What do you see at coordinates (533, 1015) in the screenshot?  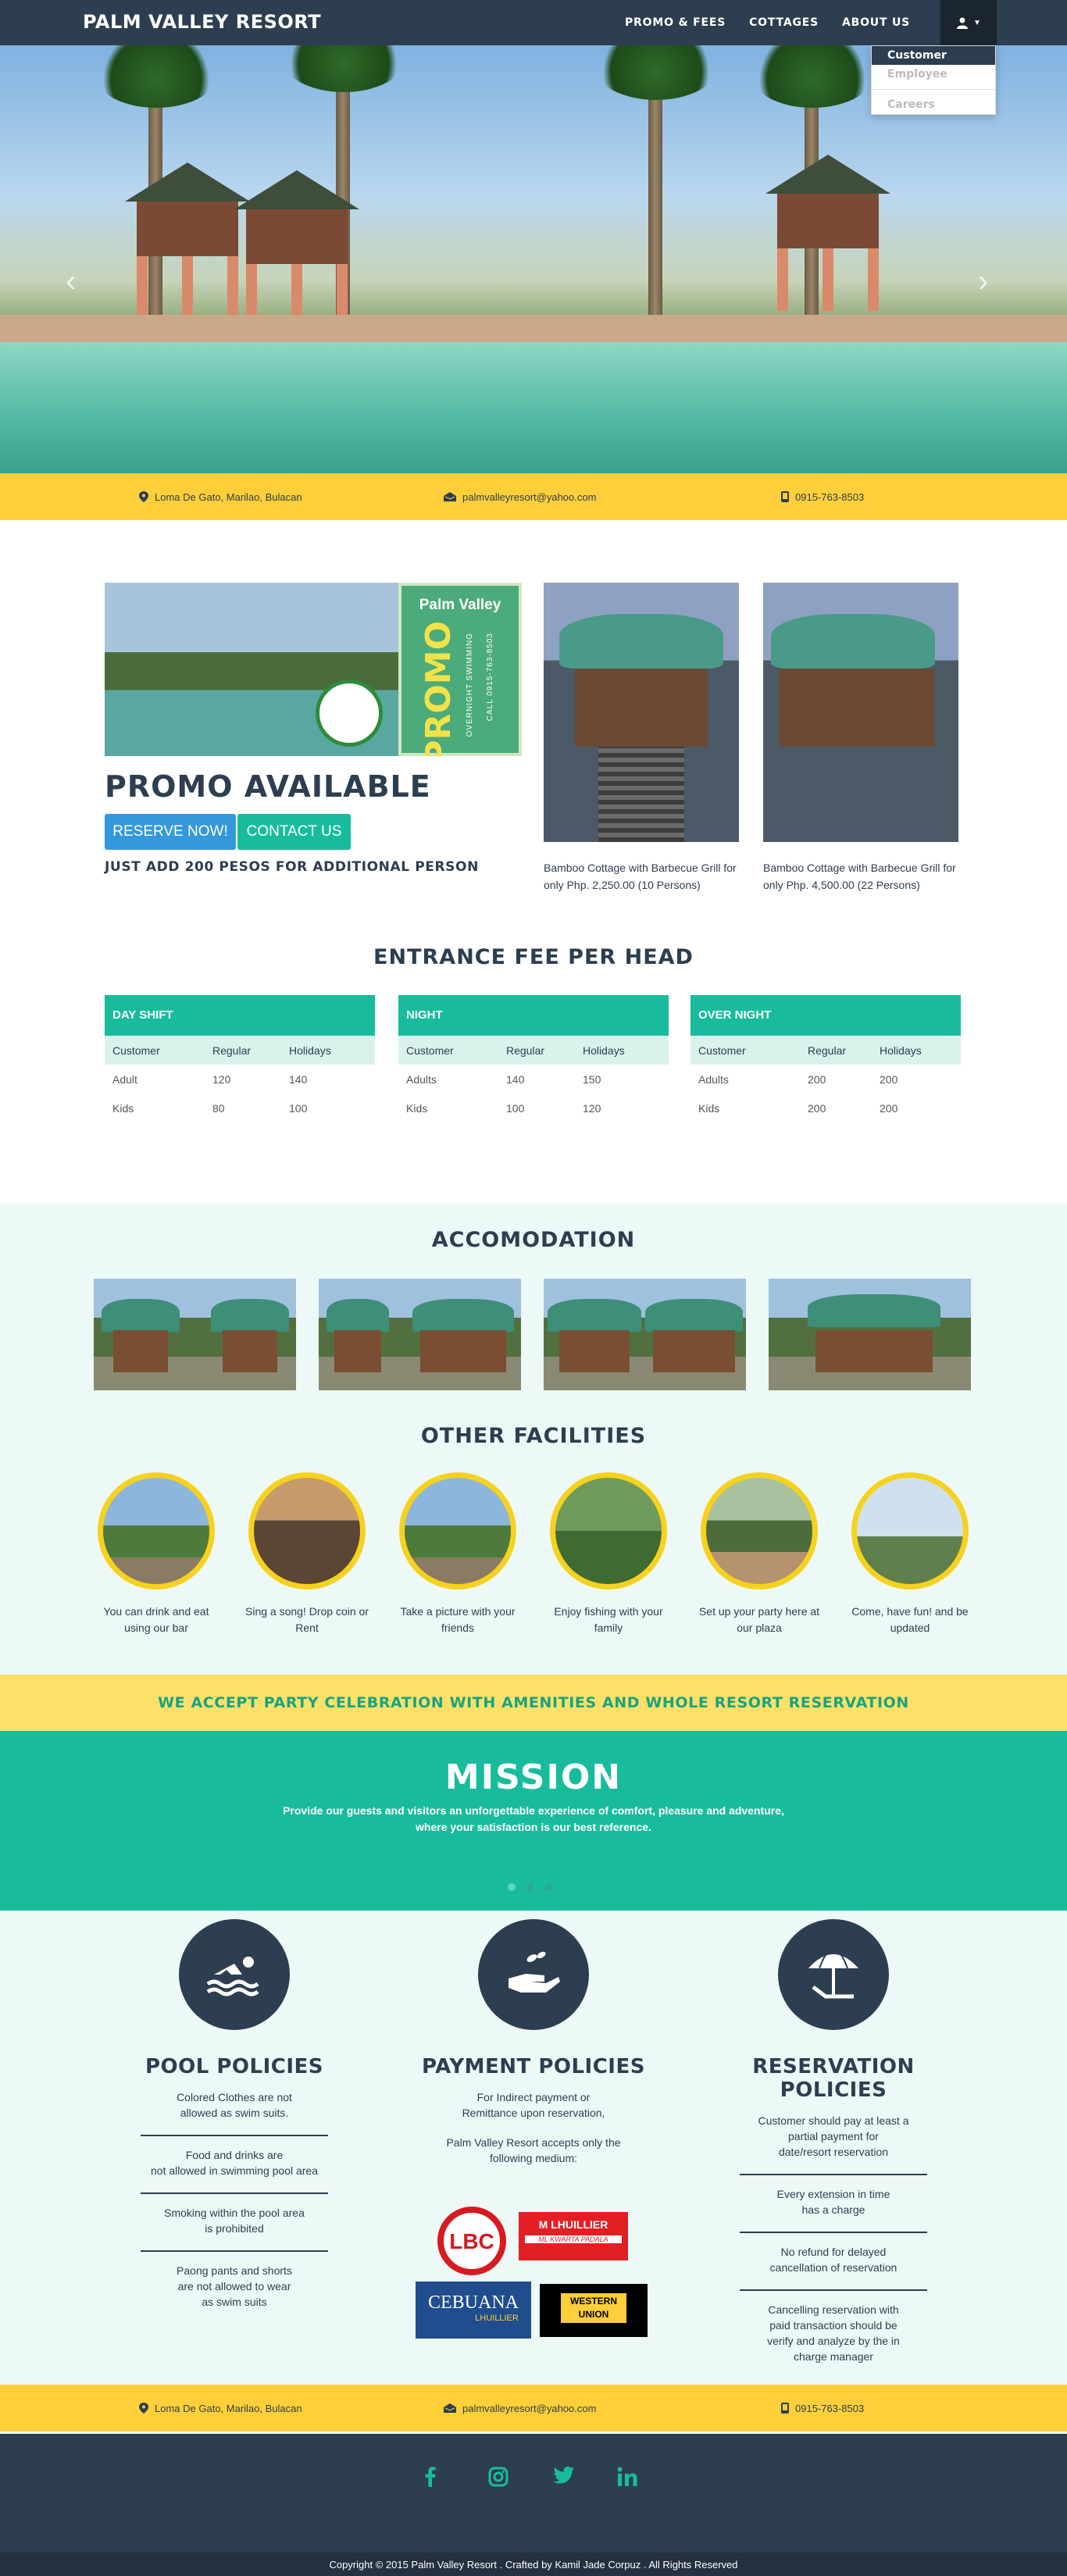 I see `fee-table-header: NIGHT` at bounding box center [533, 1015].